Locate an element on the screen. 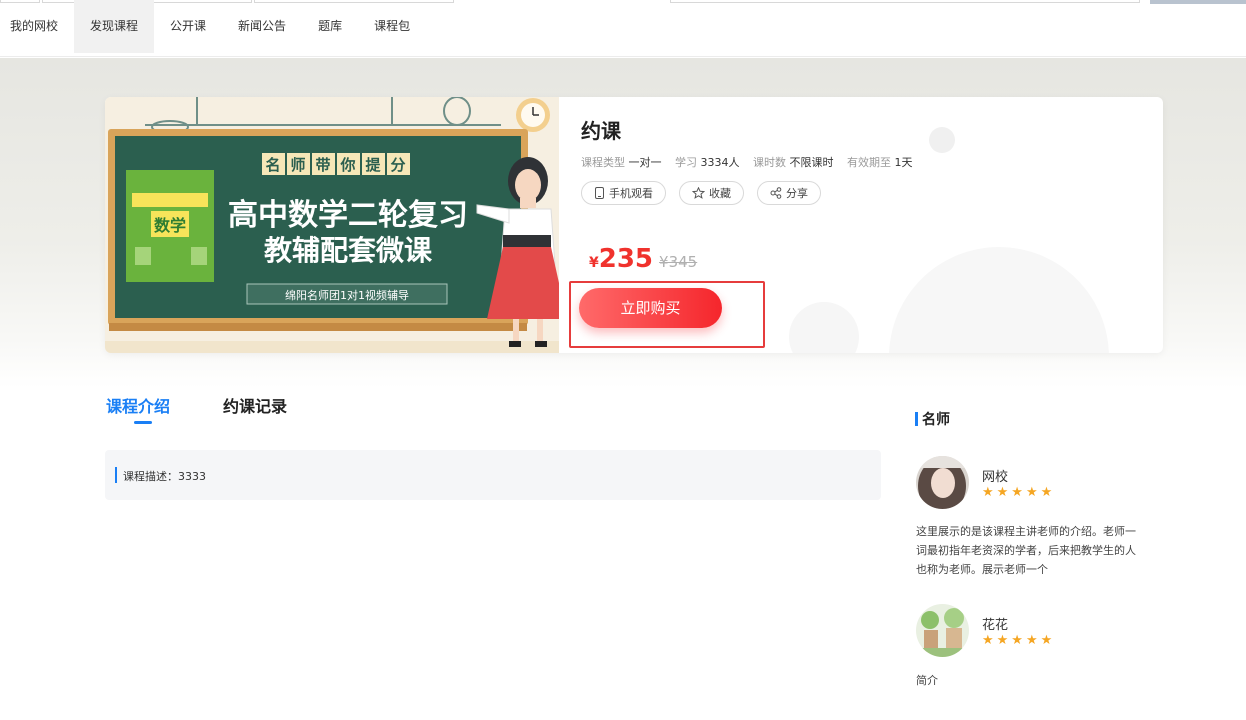  original-price: ¥345 is located at coordinates (678, 262).